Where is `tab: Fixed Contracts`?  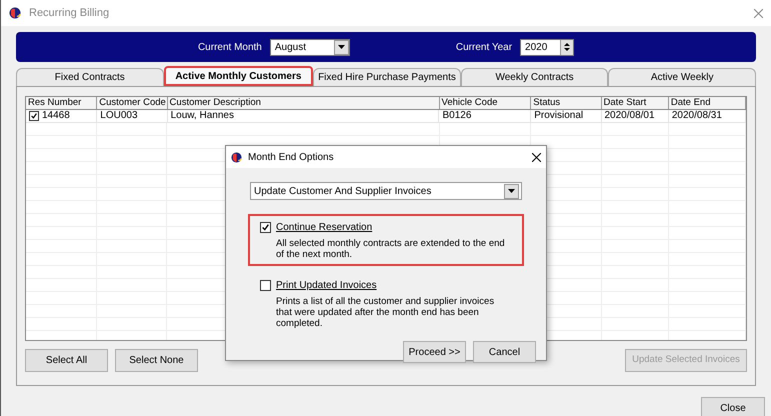
tab: Fixed Contracts is located at coordinates (90, 77).